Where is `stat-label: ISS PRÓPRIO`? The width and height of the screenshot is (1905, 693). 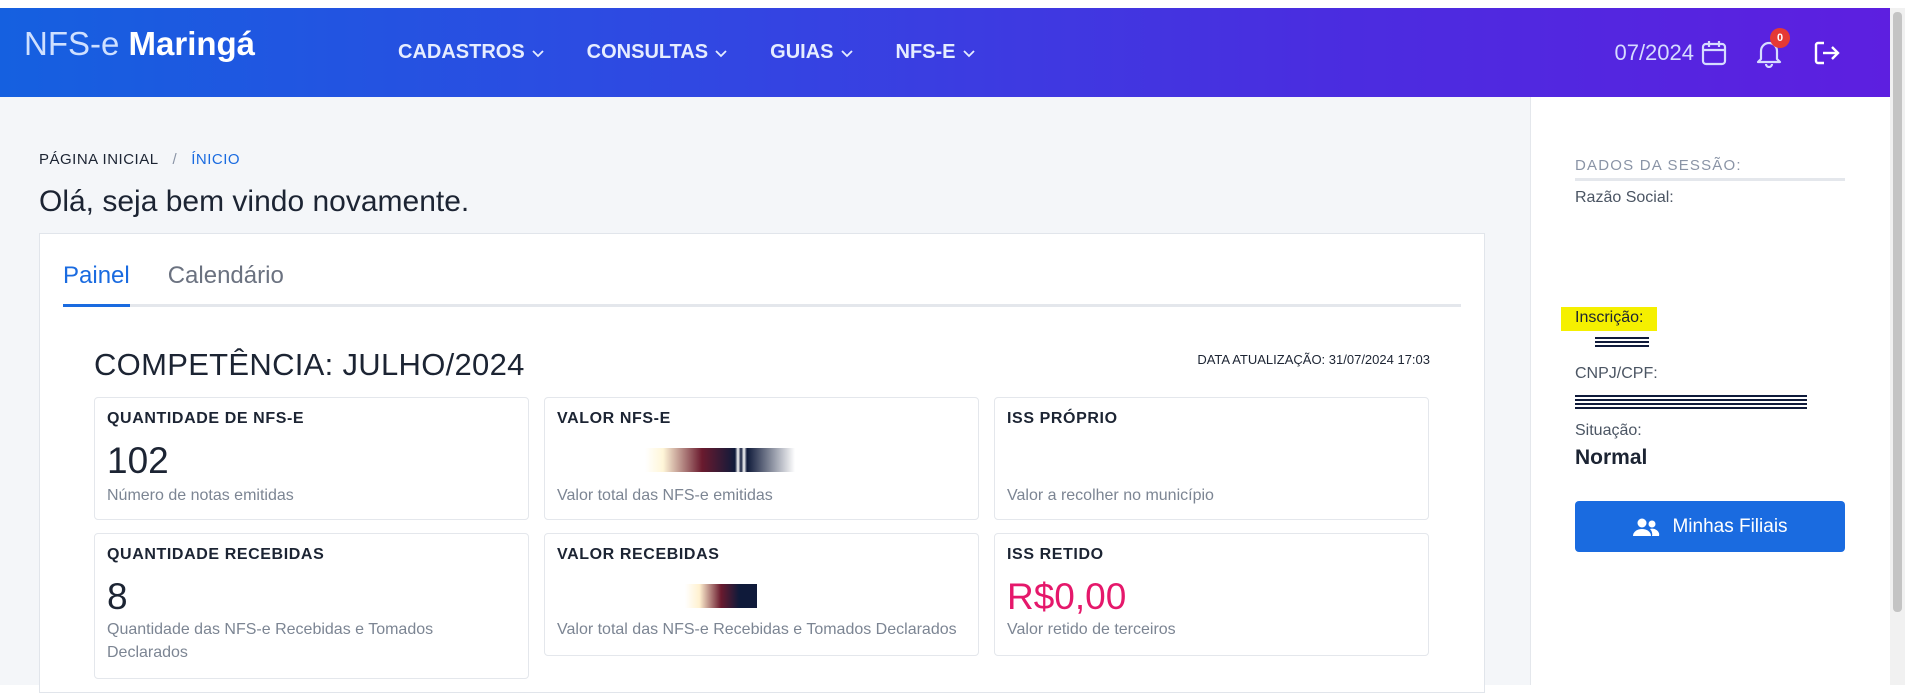
stat-label: ISS PRÓPRIO is located at coordinates (1062, 418).